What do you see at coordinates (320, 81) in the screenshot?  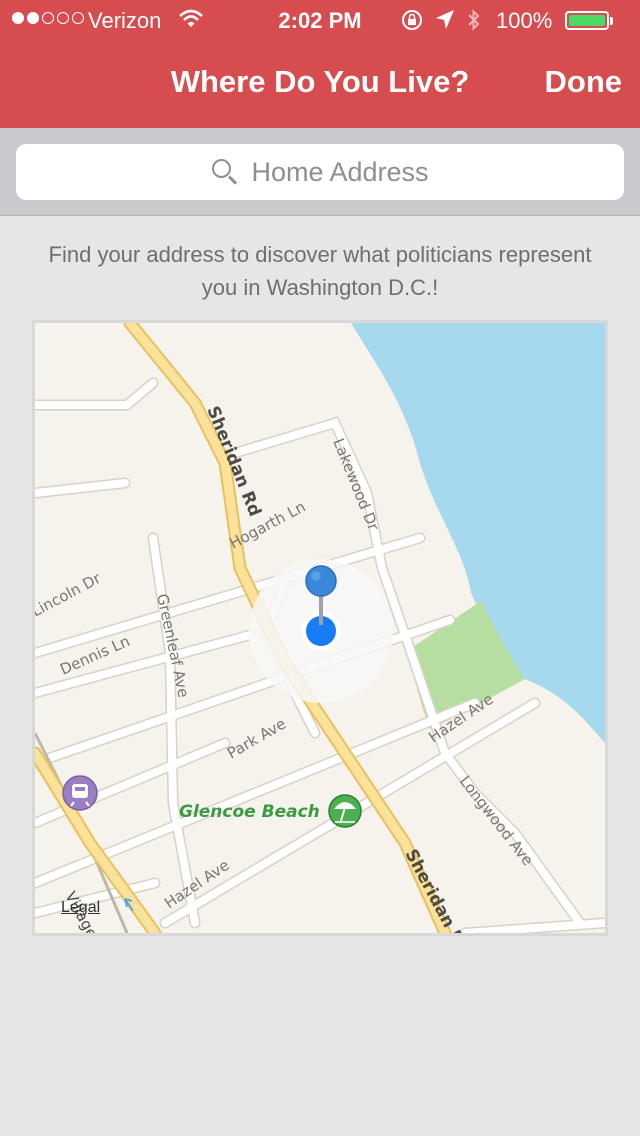 I see `page-title: Where Do You Live?` at bounding box center [320, 81].